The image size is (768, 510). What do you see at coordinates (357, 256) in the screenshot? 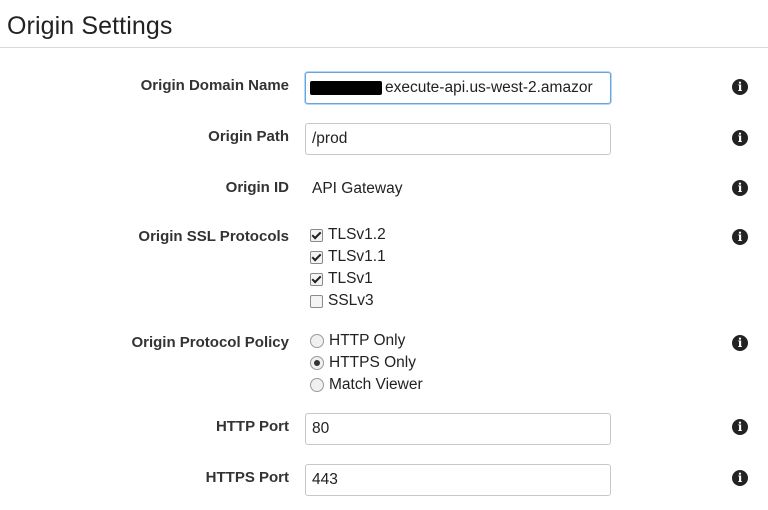
I see `ssl-option-label: TLSv1.1` at bounding box center [357, 256].